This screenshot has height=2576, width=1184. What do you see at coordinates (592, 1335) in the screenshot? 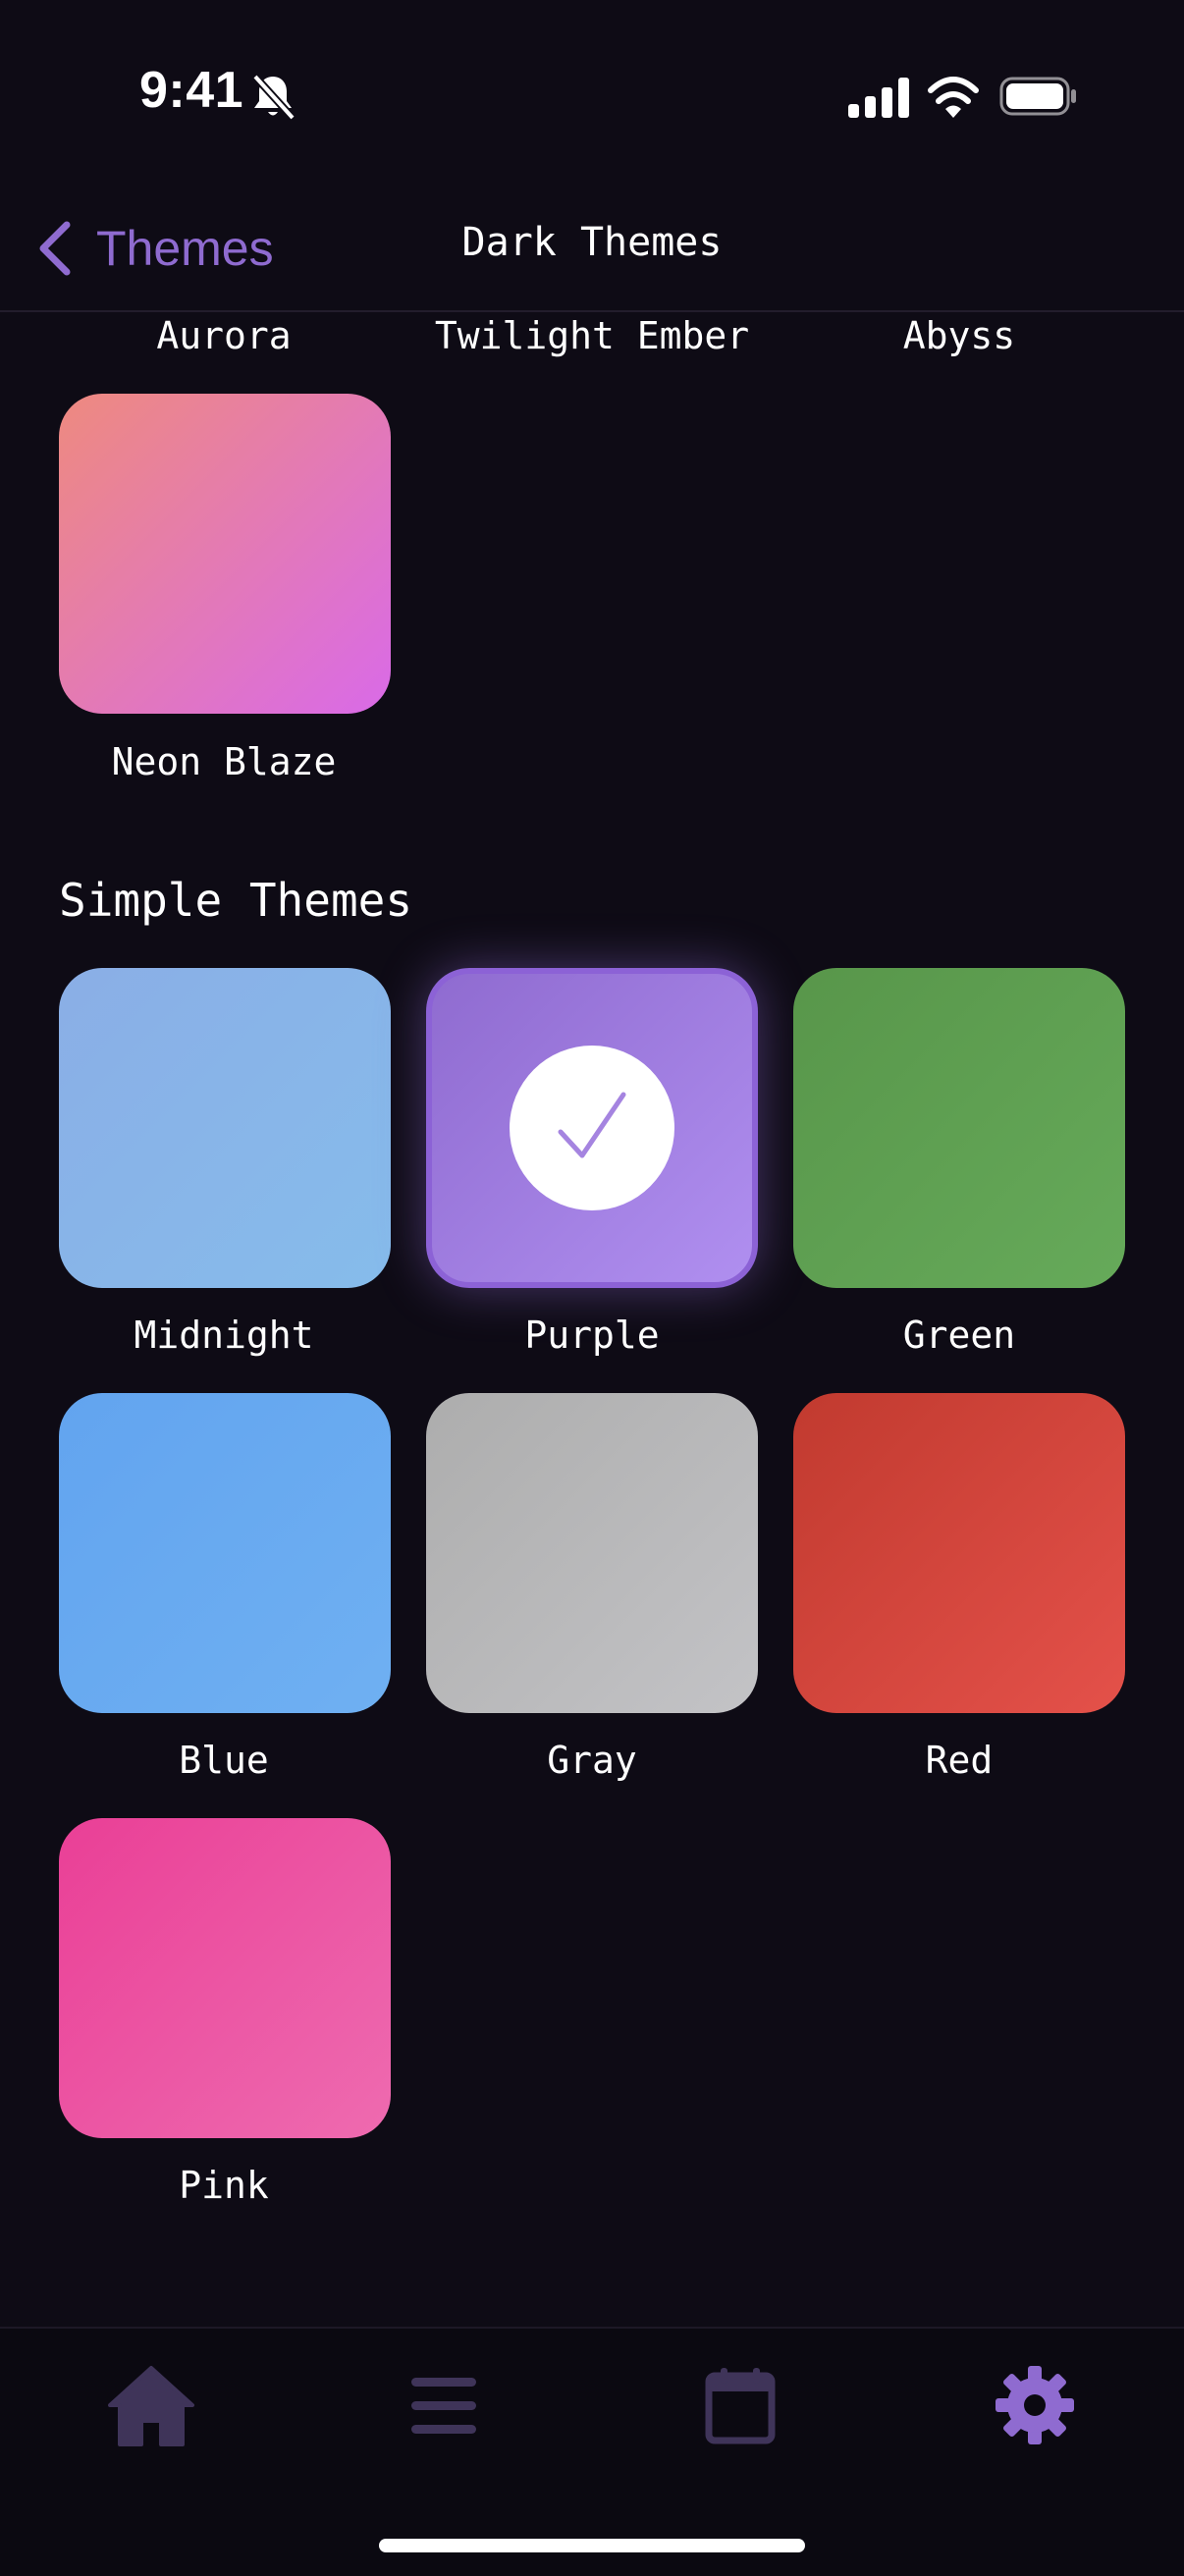
I see `theme-label-purple: Purple` at bounding box center [592, 1335].